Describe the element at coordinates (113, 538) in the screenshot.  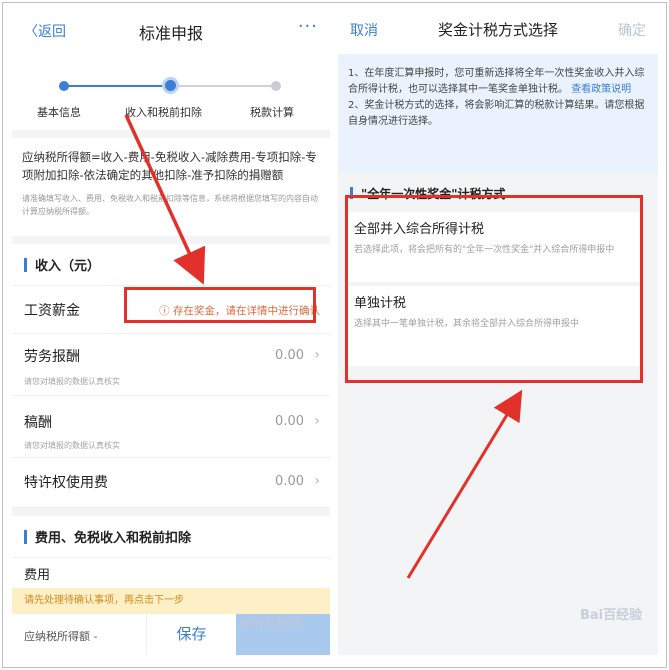
I see `expense-section-title: 费用、免税收入和税前扣除` at that location.